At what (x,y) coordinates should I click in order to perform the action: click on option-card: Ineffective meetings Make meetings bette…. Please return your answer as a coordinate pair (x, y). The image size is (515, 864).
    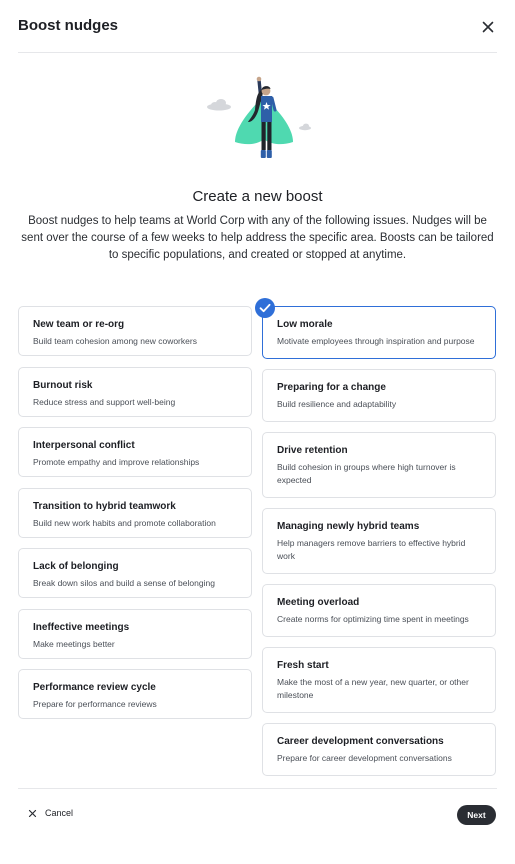
    Looking at the image, I should click on (135, 633).